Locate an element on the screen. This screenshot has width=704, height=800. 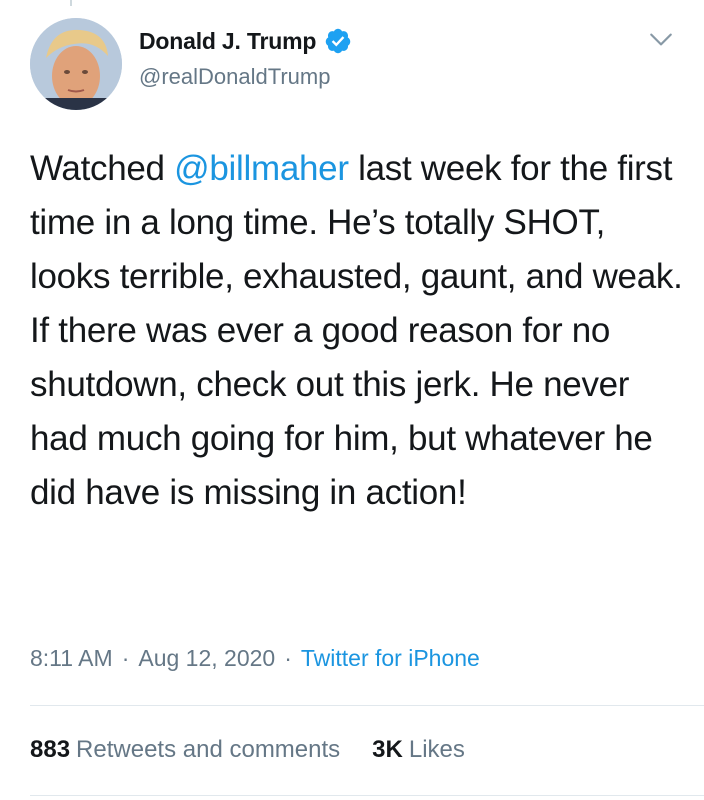
author-display-name: Donald J. Trump is located at coordinates (227, 41).